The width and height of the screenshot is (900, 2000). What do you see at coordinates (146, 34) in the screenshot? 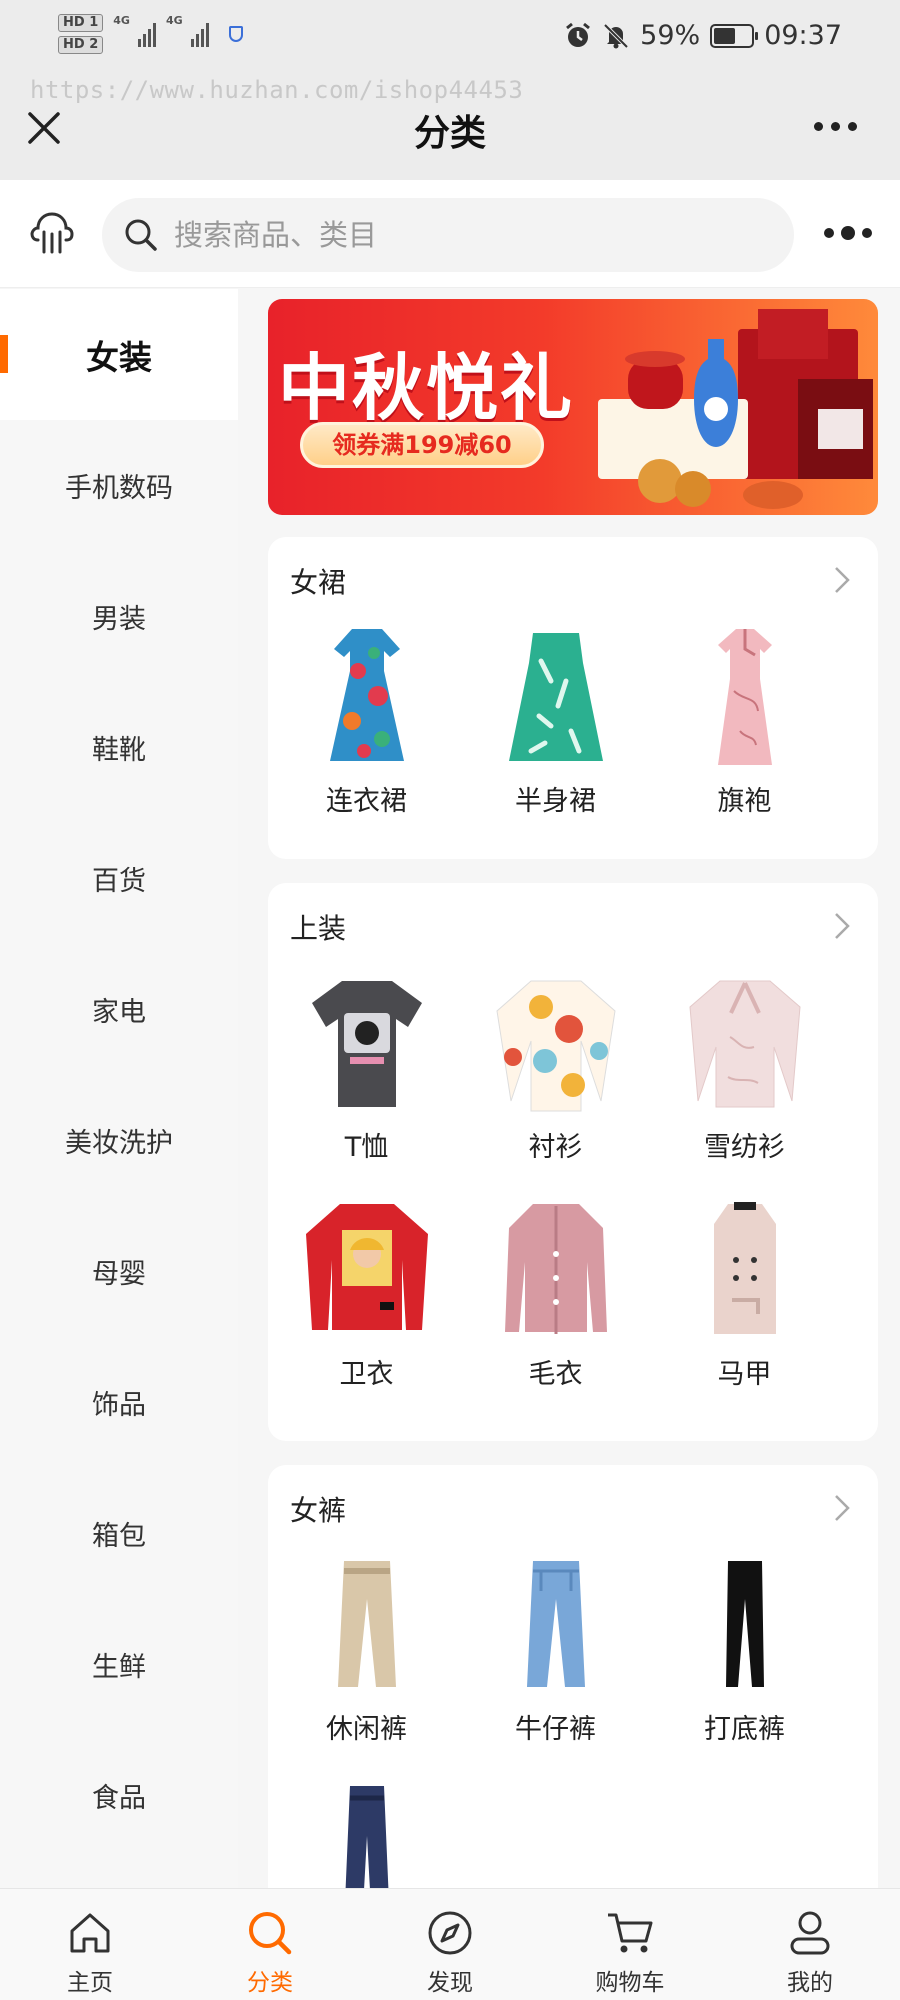
I see `signal-icon` at bounding box center [146, 34].